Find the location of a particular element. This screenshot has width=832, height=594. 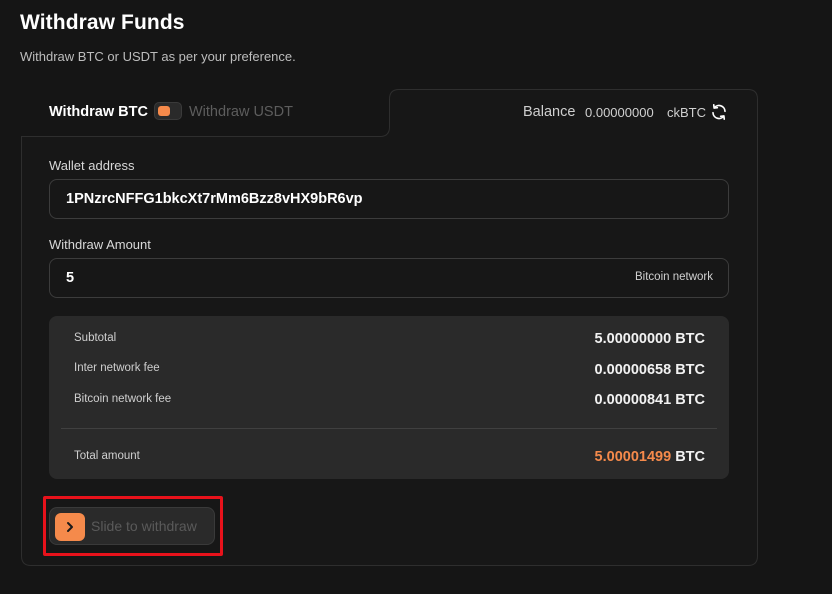

tab-withdraw-usdt: Withdraw USDT is located at coordinates (241, 112).